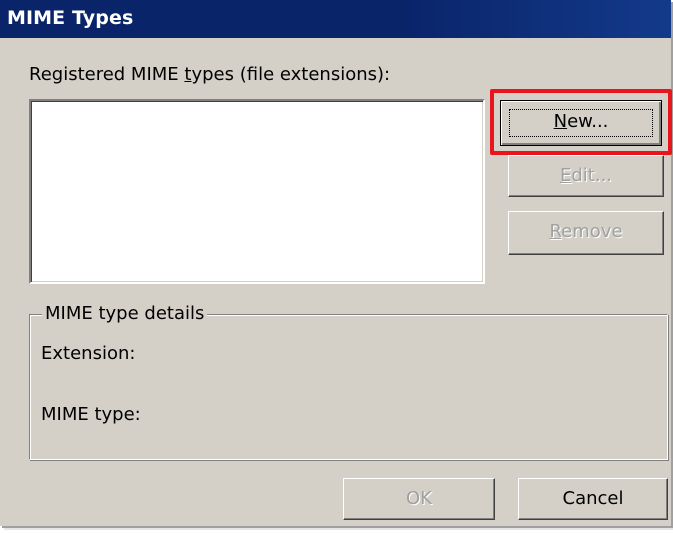 The height and width of the screenshot is (533, 673). I want to click on ok-button: OK, so click(419, 499).